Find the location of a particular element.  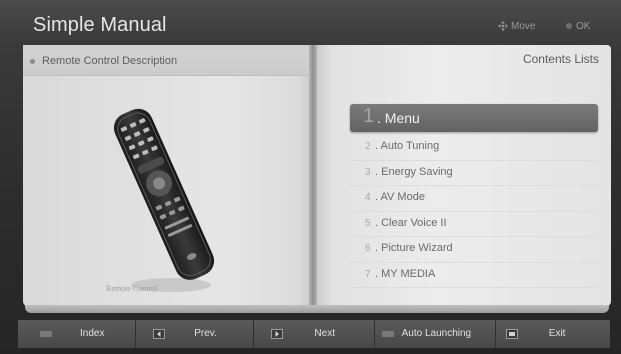

next-button: Next is located at coordinates (314, 334).